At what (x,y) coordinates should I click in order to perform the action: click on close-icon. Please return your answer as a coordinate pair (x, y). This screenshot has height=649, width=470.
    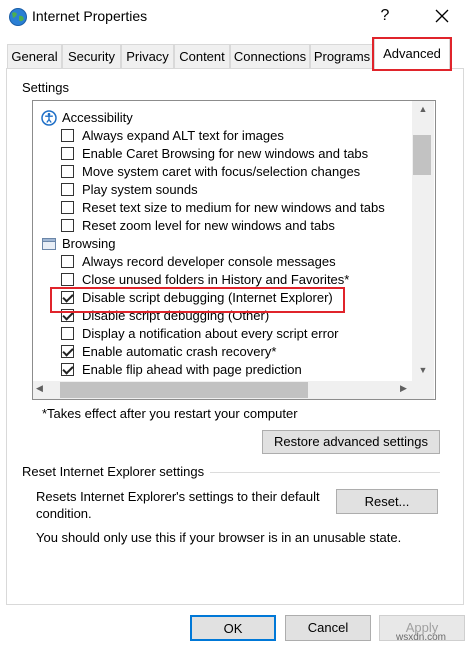
    Looking at the image, I should click on (442, 16).